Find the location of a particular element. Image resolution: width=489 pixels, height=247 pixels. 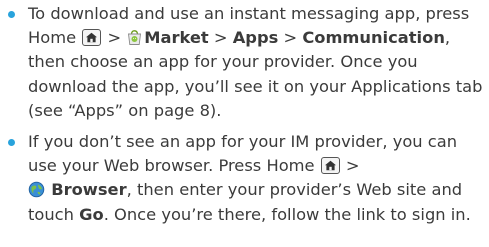

communication-label: Communication is located at coordinates (373, 38).